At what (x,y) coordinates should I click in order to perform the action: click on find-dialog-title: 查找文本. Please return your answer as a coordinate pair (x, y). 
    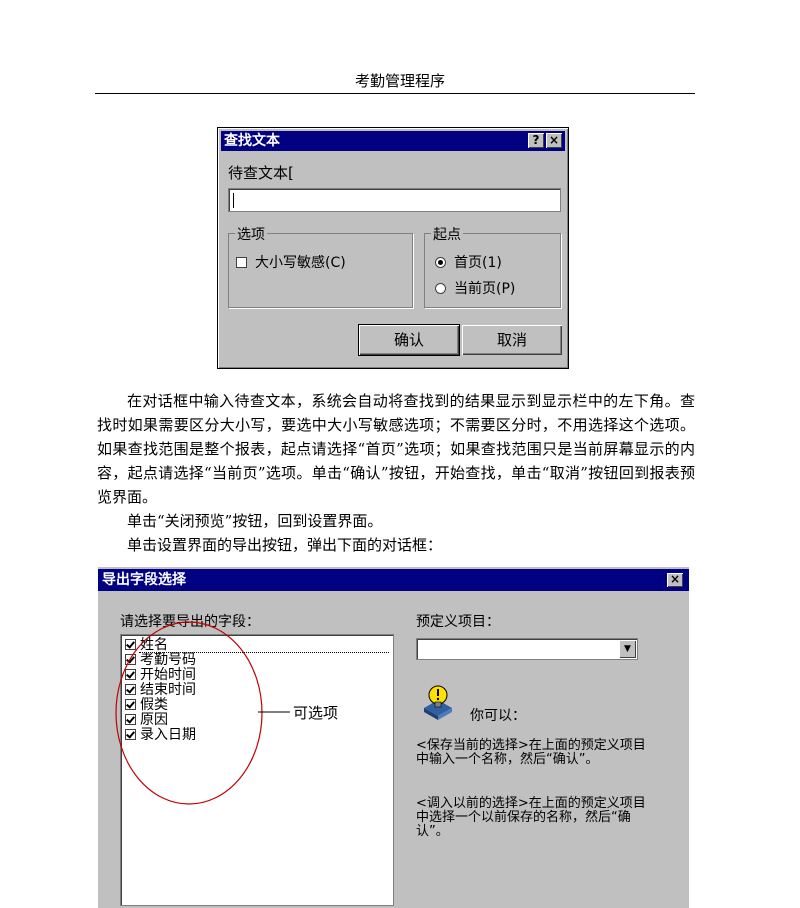
    Looking at the image, I should click on (252, 141).